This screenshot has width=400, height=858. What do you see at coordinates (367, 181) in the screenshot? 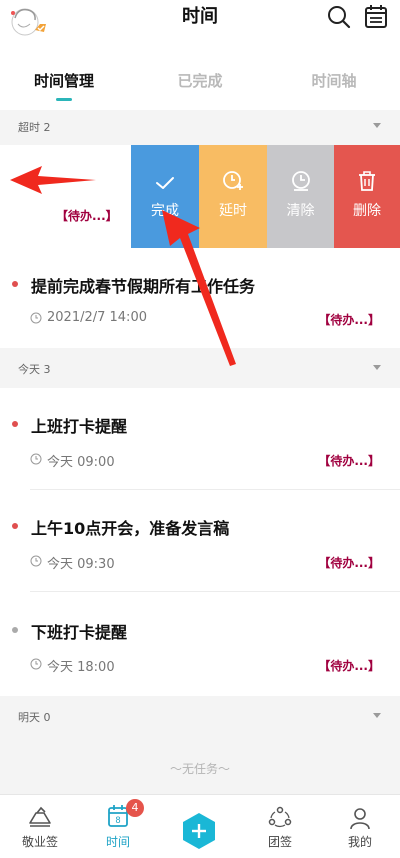
I see `trash-icon` at bounding box center [367, 181].